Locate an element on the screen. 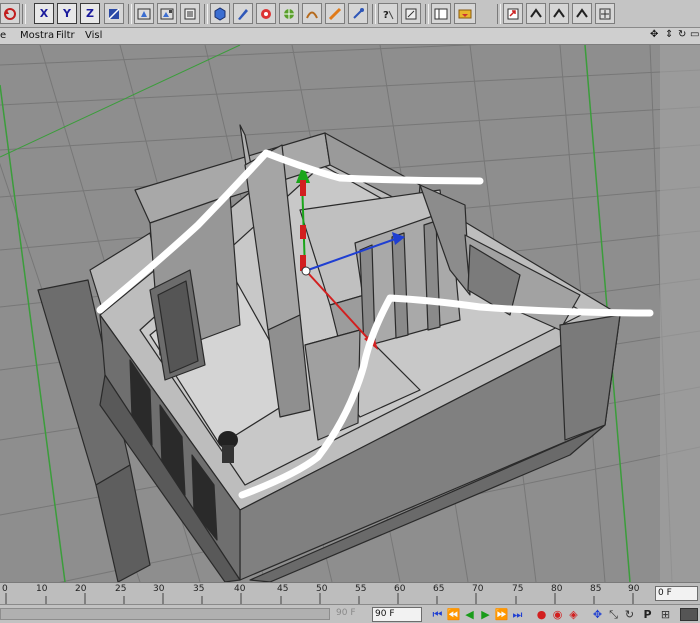  viewport-toggle-icon: ▭ is located at coordinates (694, 34).